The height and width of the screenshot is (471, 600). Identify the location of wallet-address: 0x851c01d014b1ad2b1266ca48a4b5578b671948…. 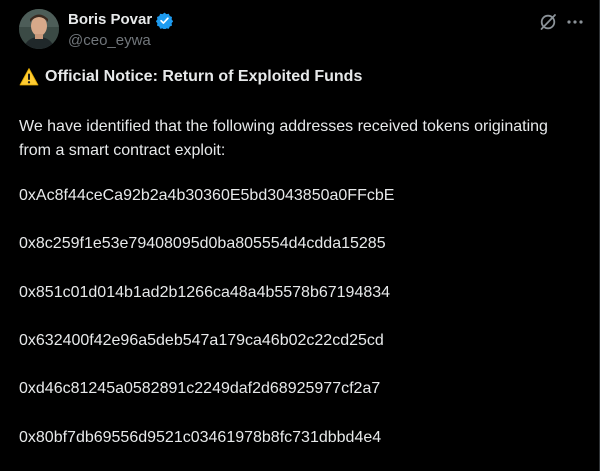
(205, 292).